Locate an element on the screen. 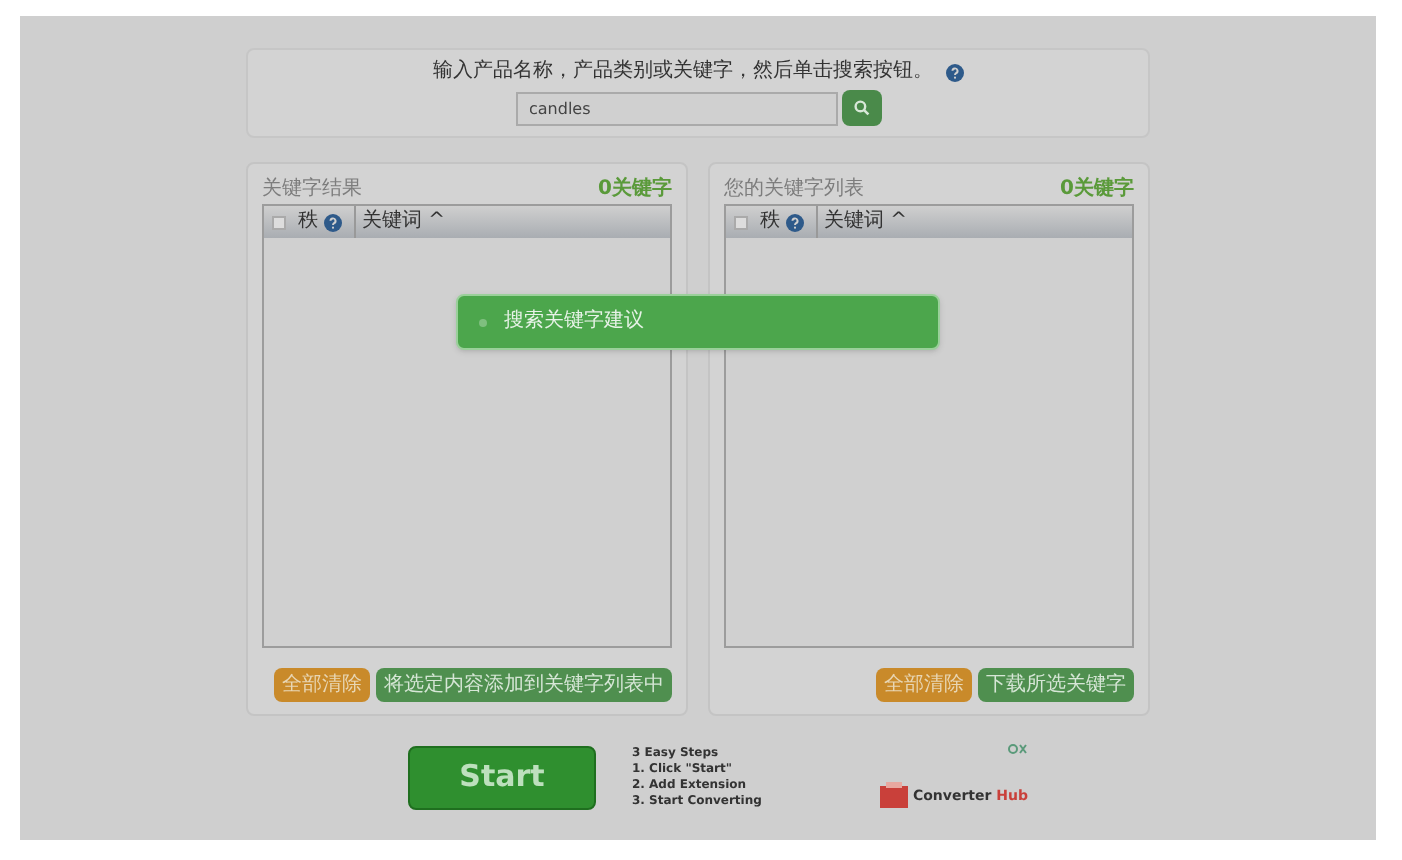  search-prompt: 输入产品名称，产品类别或关键字，然后单击搜索按钮。 is located at coordinates (683, 72).